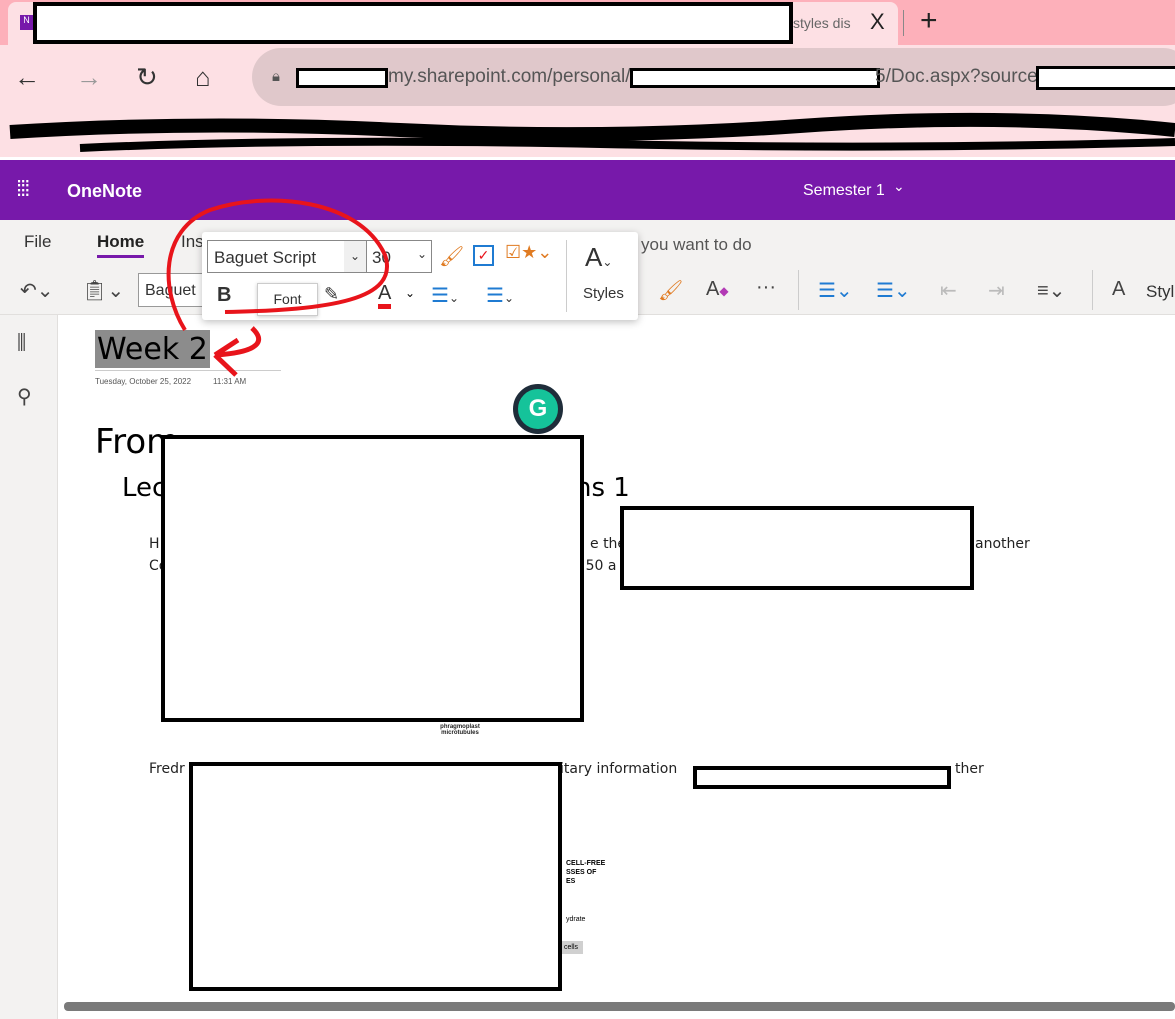 This screenshot has height=1019, width=1175. What do you see at coordinates (996, 290) in the screenshot?
I see `increase-indent-icon: ⇥` at bounding box center [996, 290].